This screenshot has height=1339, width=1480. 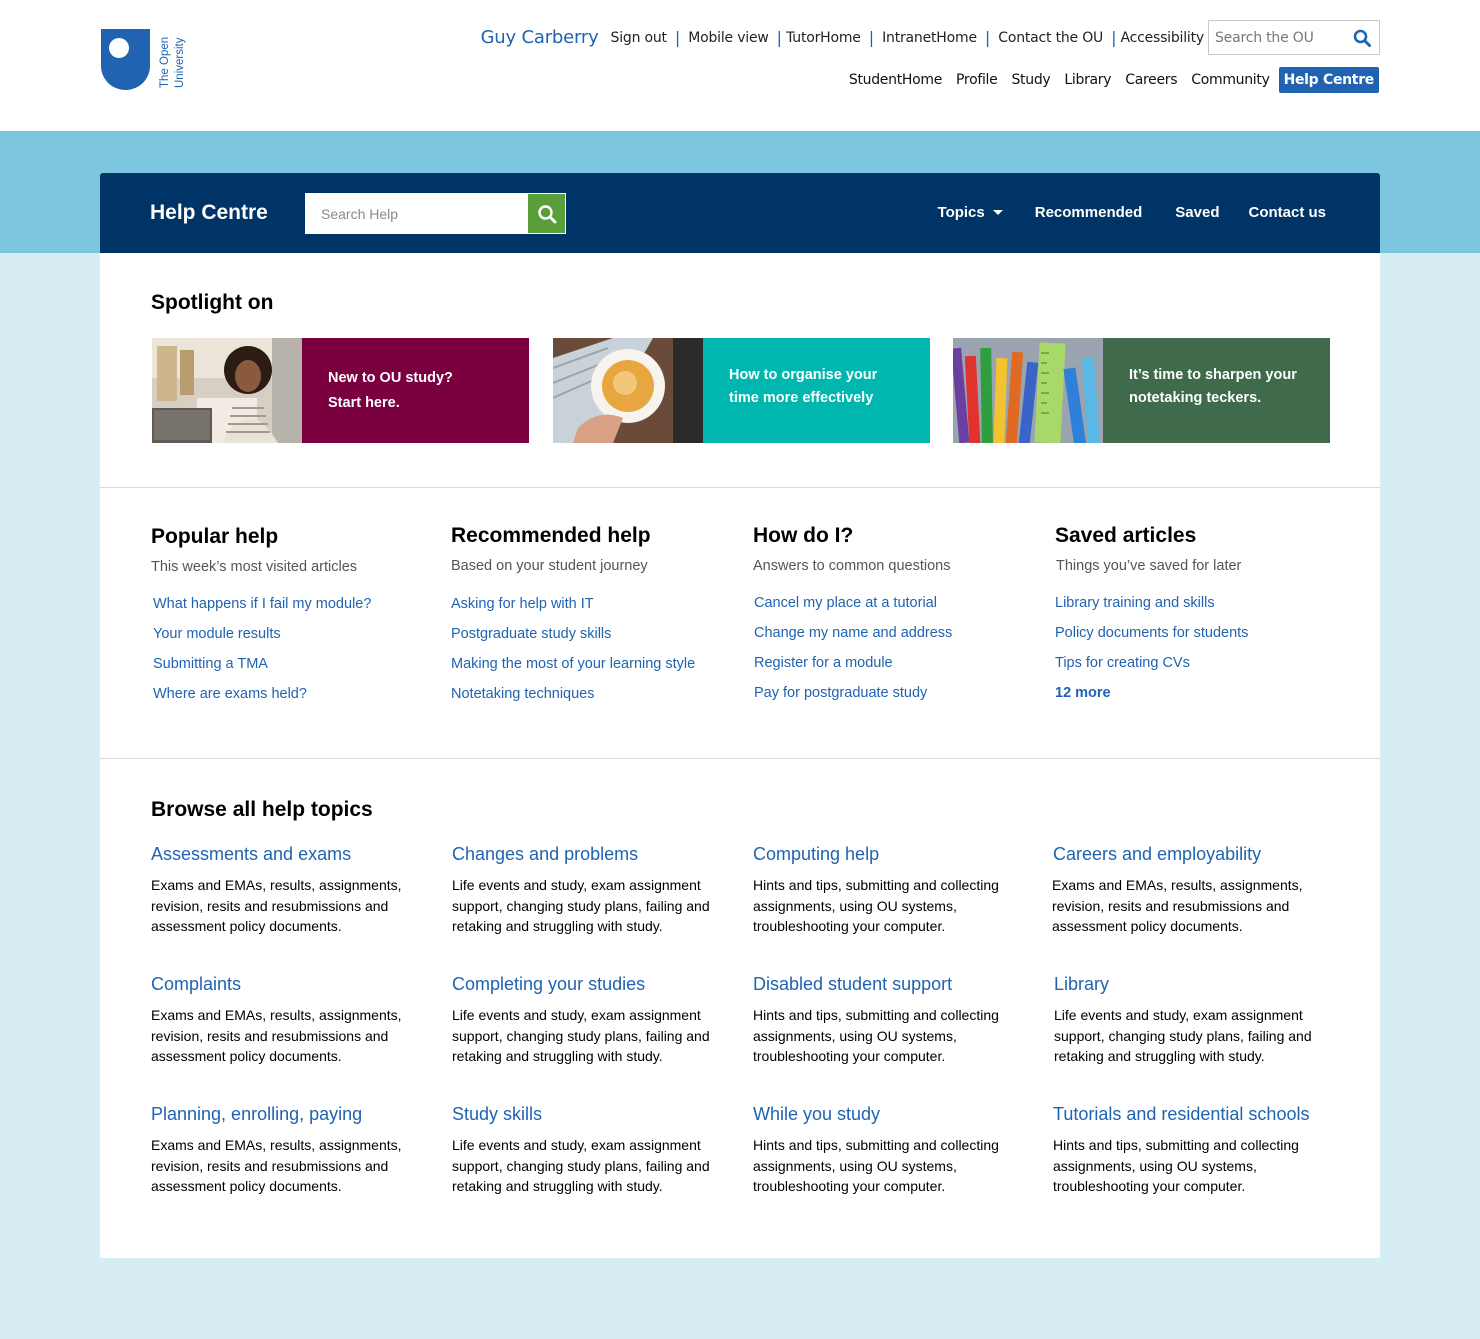 I want to click on spotlight-line: Start here., so click(x=364, y=403).